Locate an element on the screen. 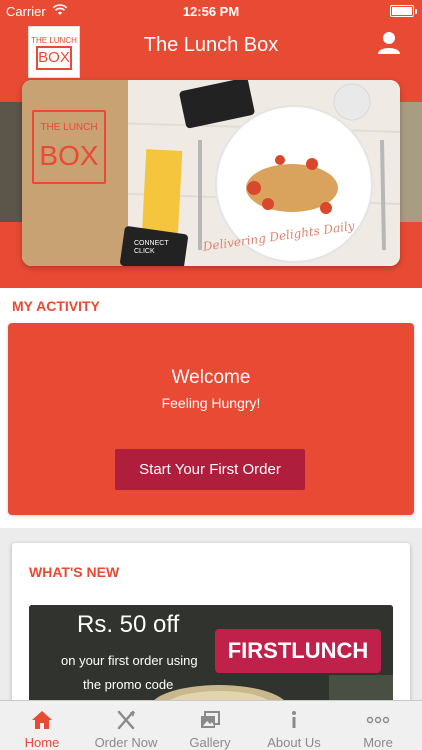 The image size is (422, 750). fork-knife-icon is located at coordinates (126, 720).